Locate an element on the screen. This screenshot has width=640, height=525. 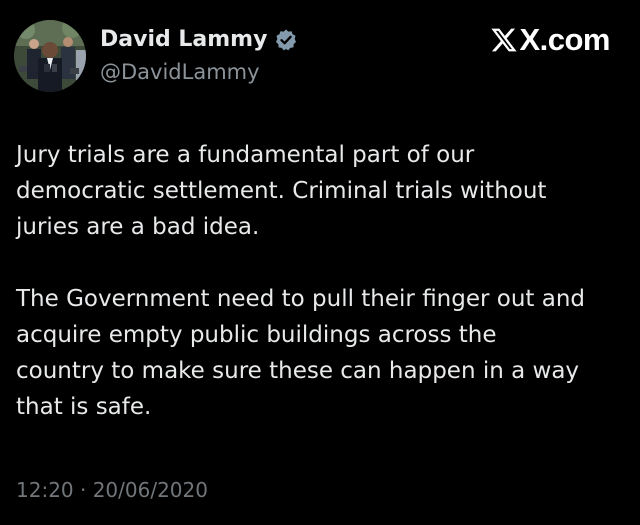
tweet-line: that is safe. is located at coordinates (84, 407).